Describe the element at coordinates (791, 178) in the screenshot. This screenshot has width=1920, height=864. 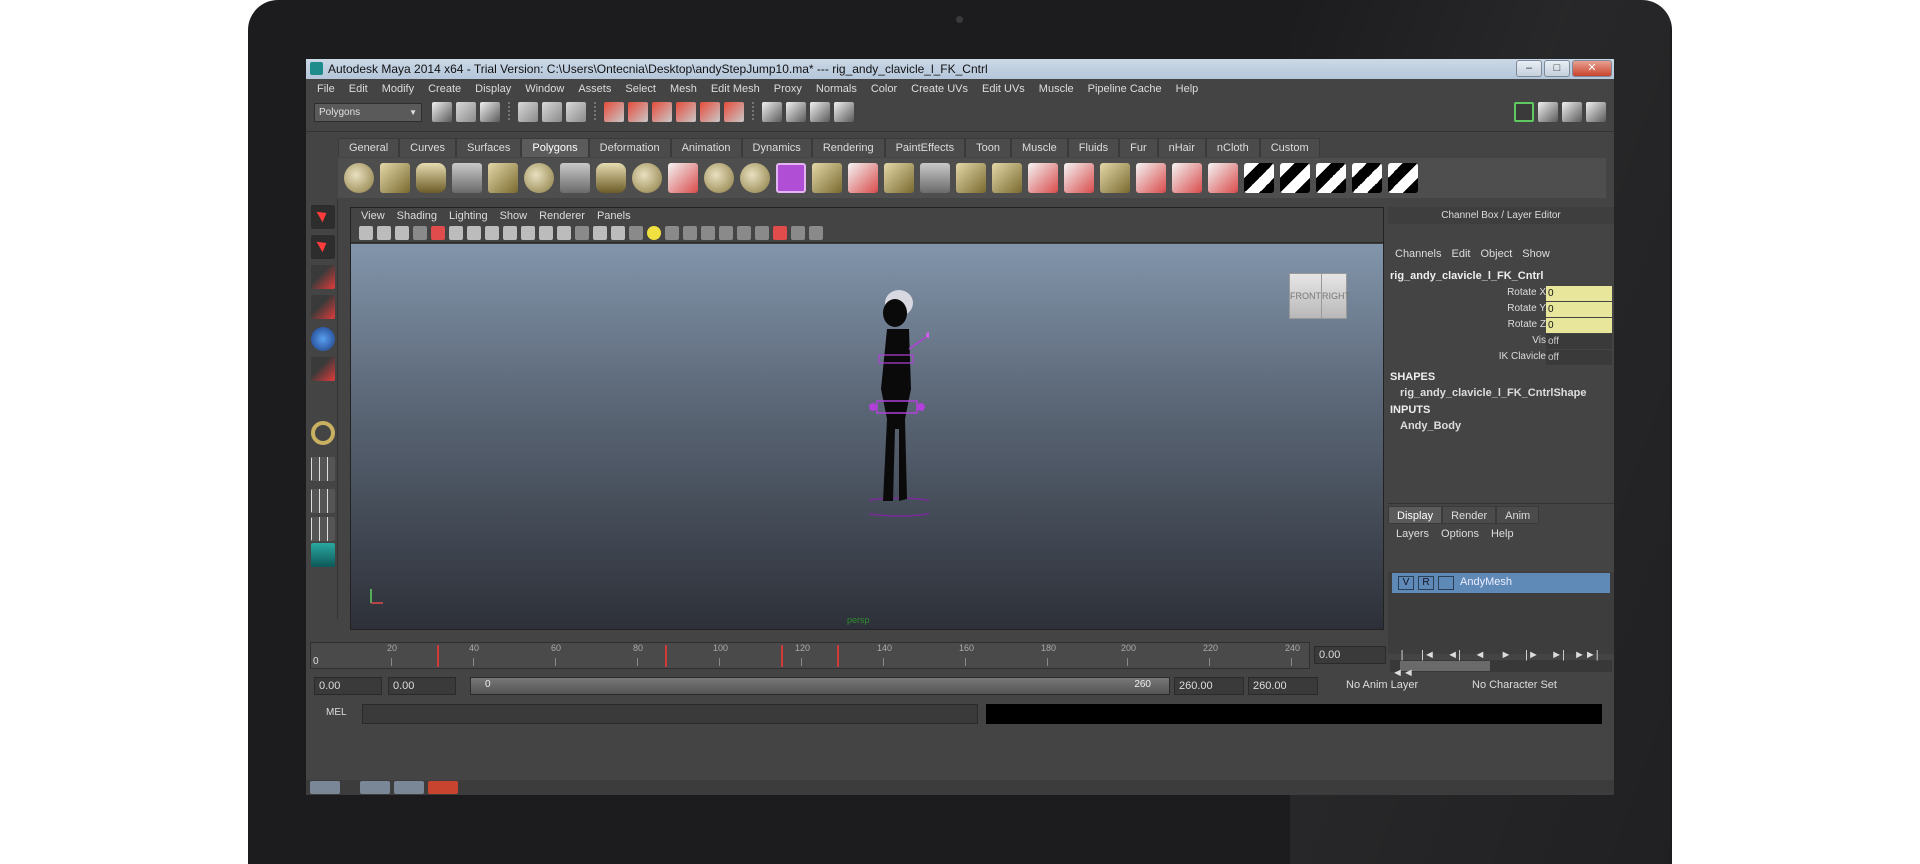
I see `smooth-proxy-icon` at that location.